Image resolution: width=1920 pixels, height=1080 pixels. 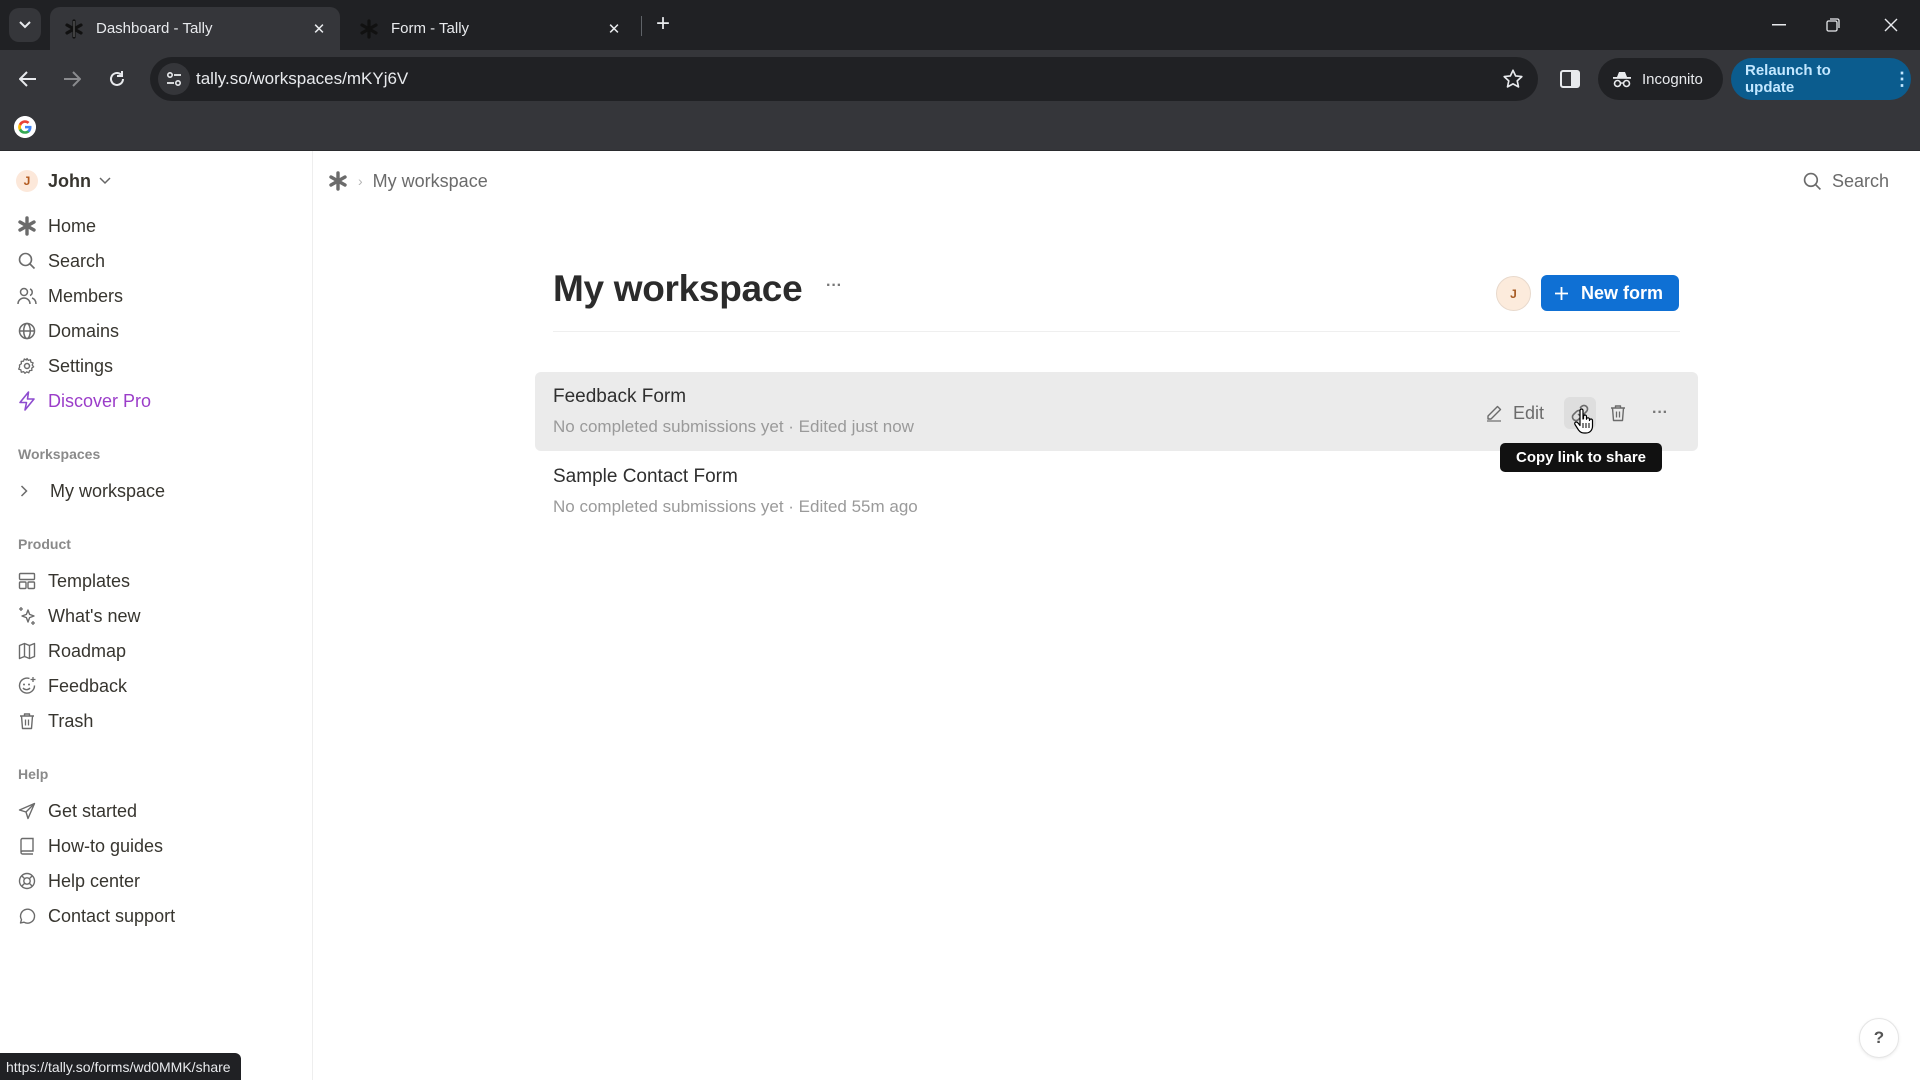 I want to click on breadcrumb: › My workspace, so click(x=408, y=181).